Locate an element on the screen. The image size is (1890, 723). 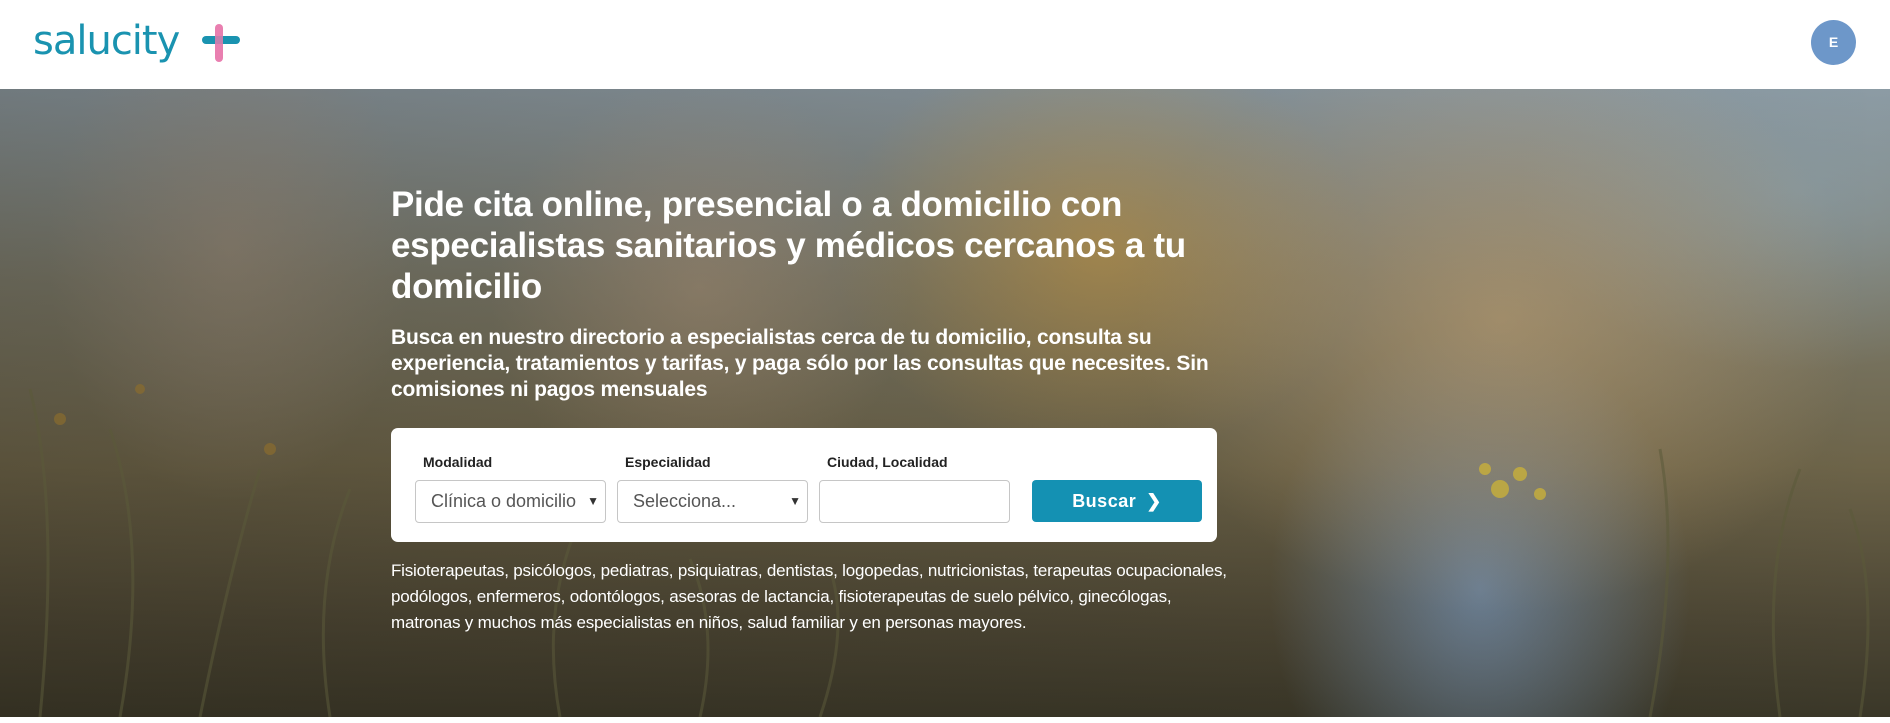
modalidad-label: Modalidad is located at coordinates (458, 462).